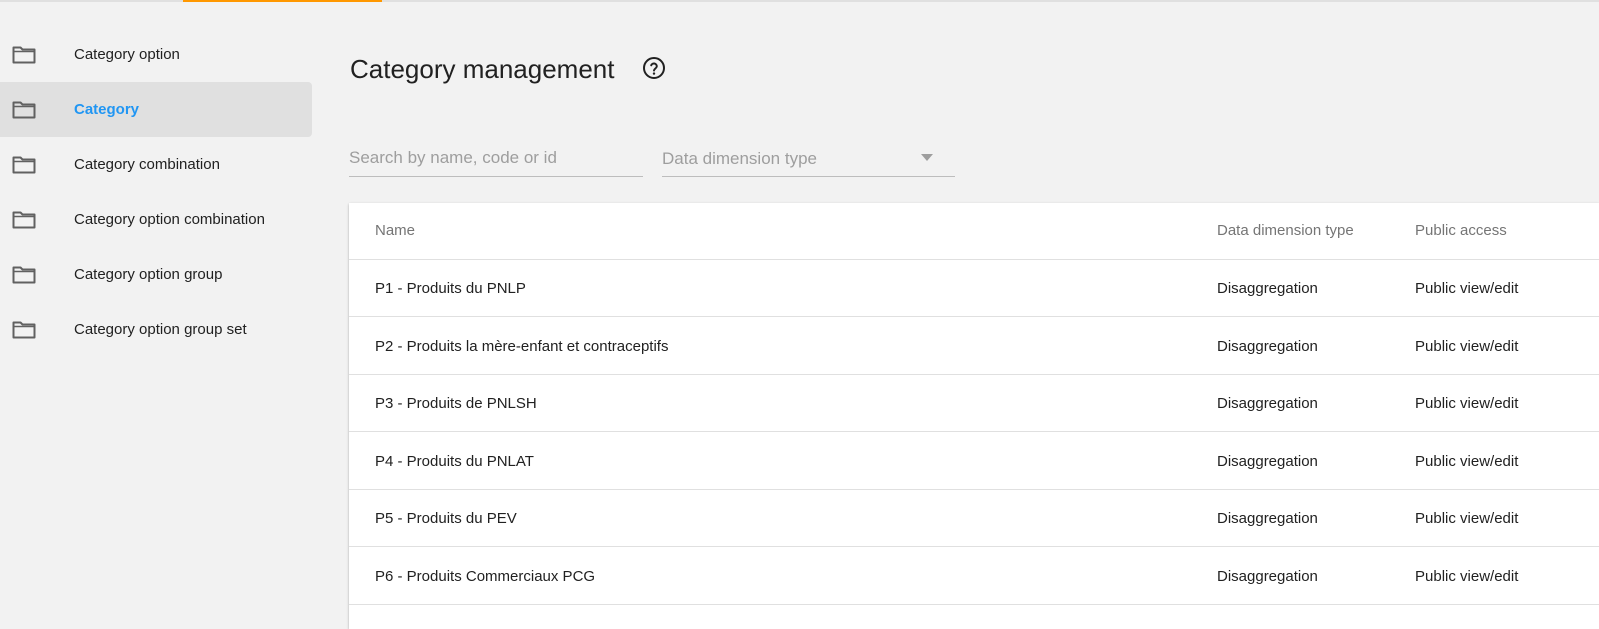 This screenshot has height=629, width=1599. I want to click on data-dimension-type-select: Data dimension type, so click(808, 160).